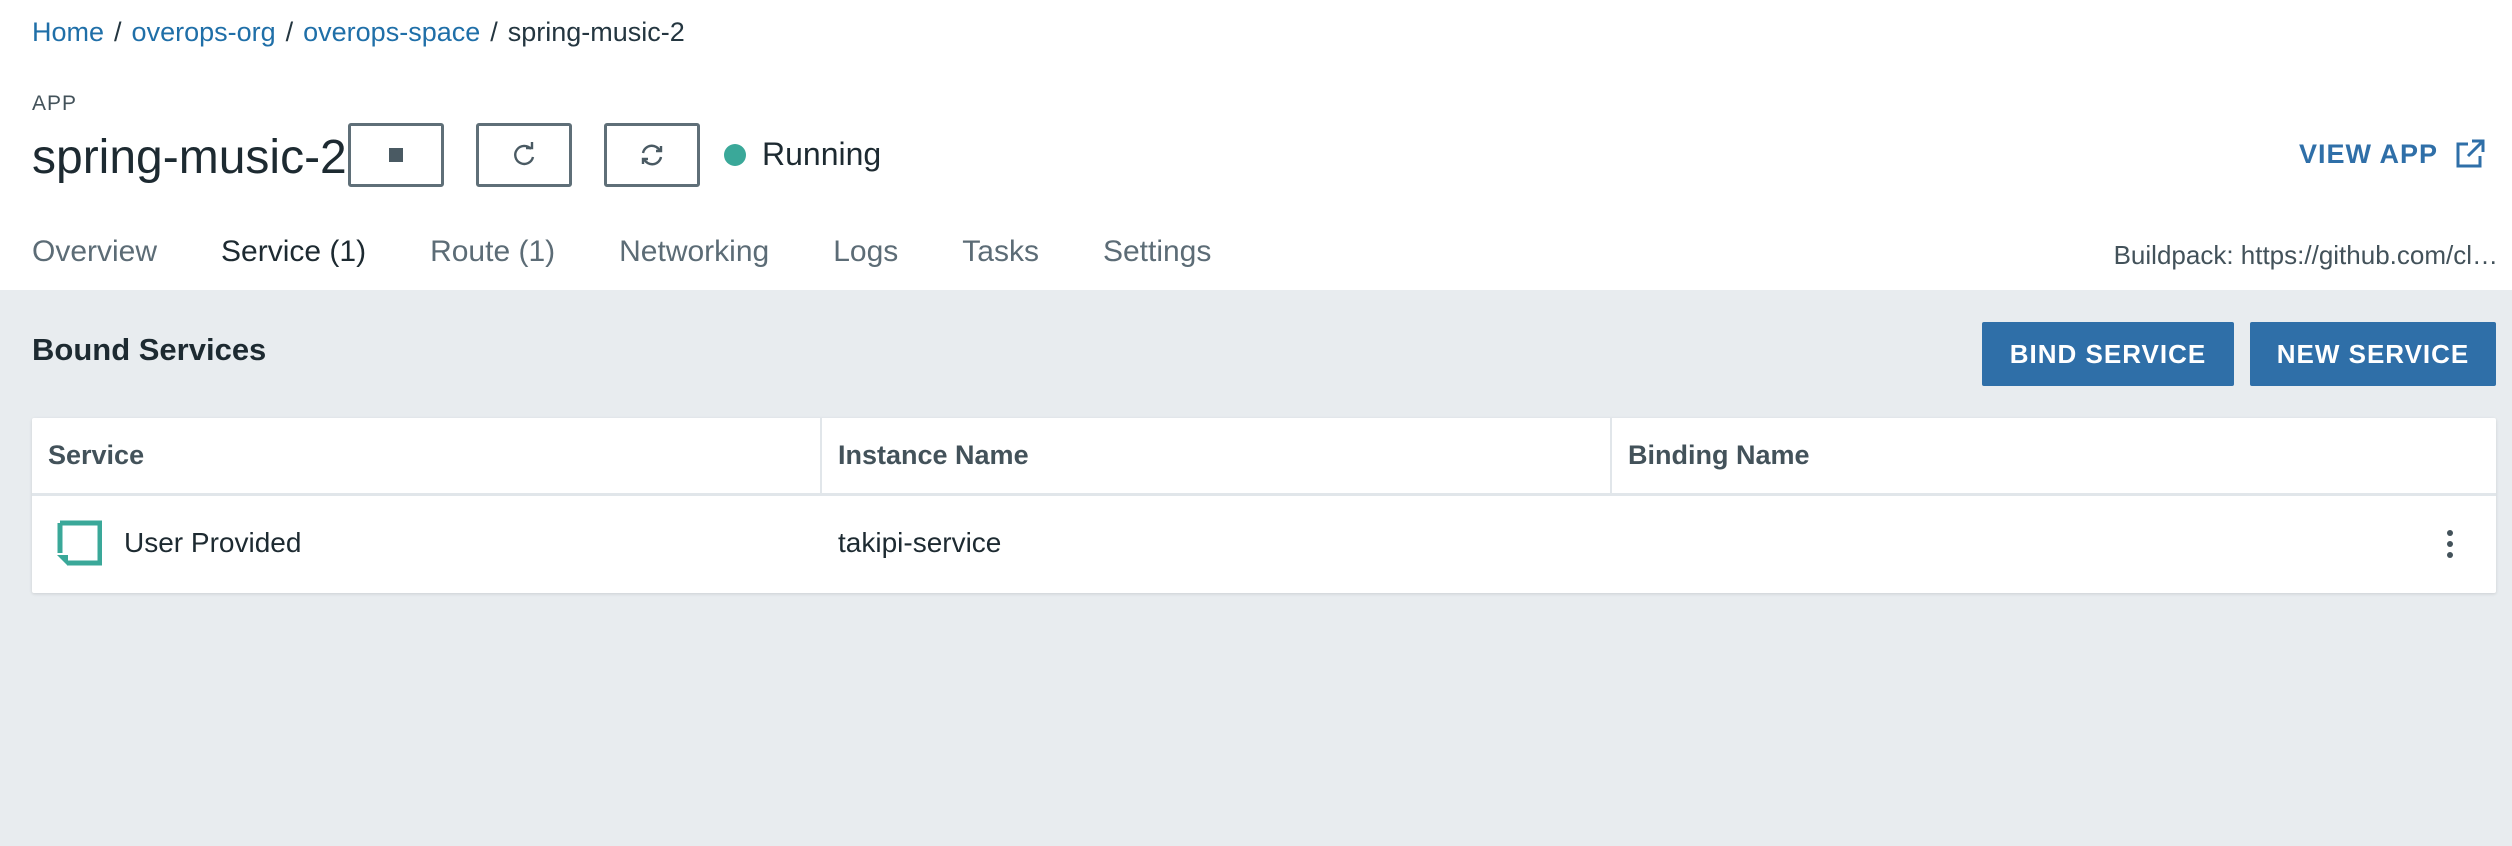 The image size is (2512, 846). What do you see at coordinates (2470, 153) in the screenshot?
I see `external-link-icon` at bounding box center [2470, 153].